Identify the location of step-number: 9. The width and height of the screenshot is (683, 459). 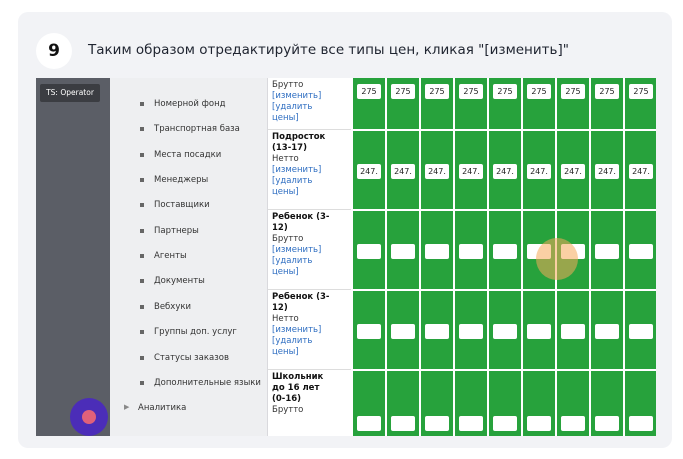
(54, 51).